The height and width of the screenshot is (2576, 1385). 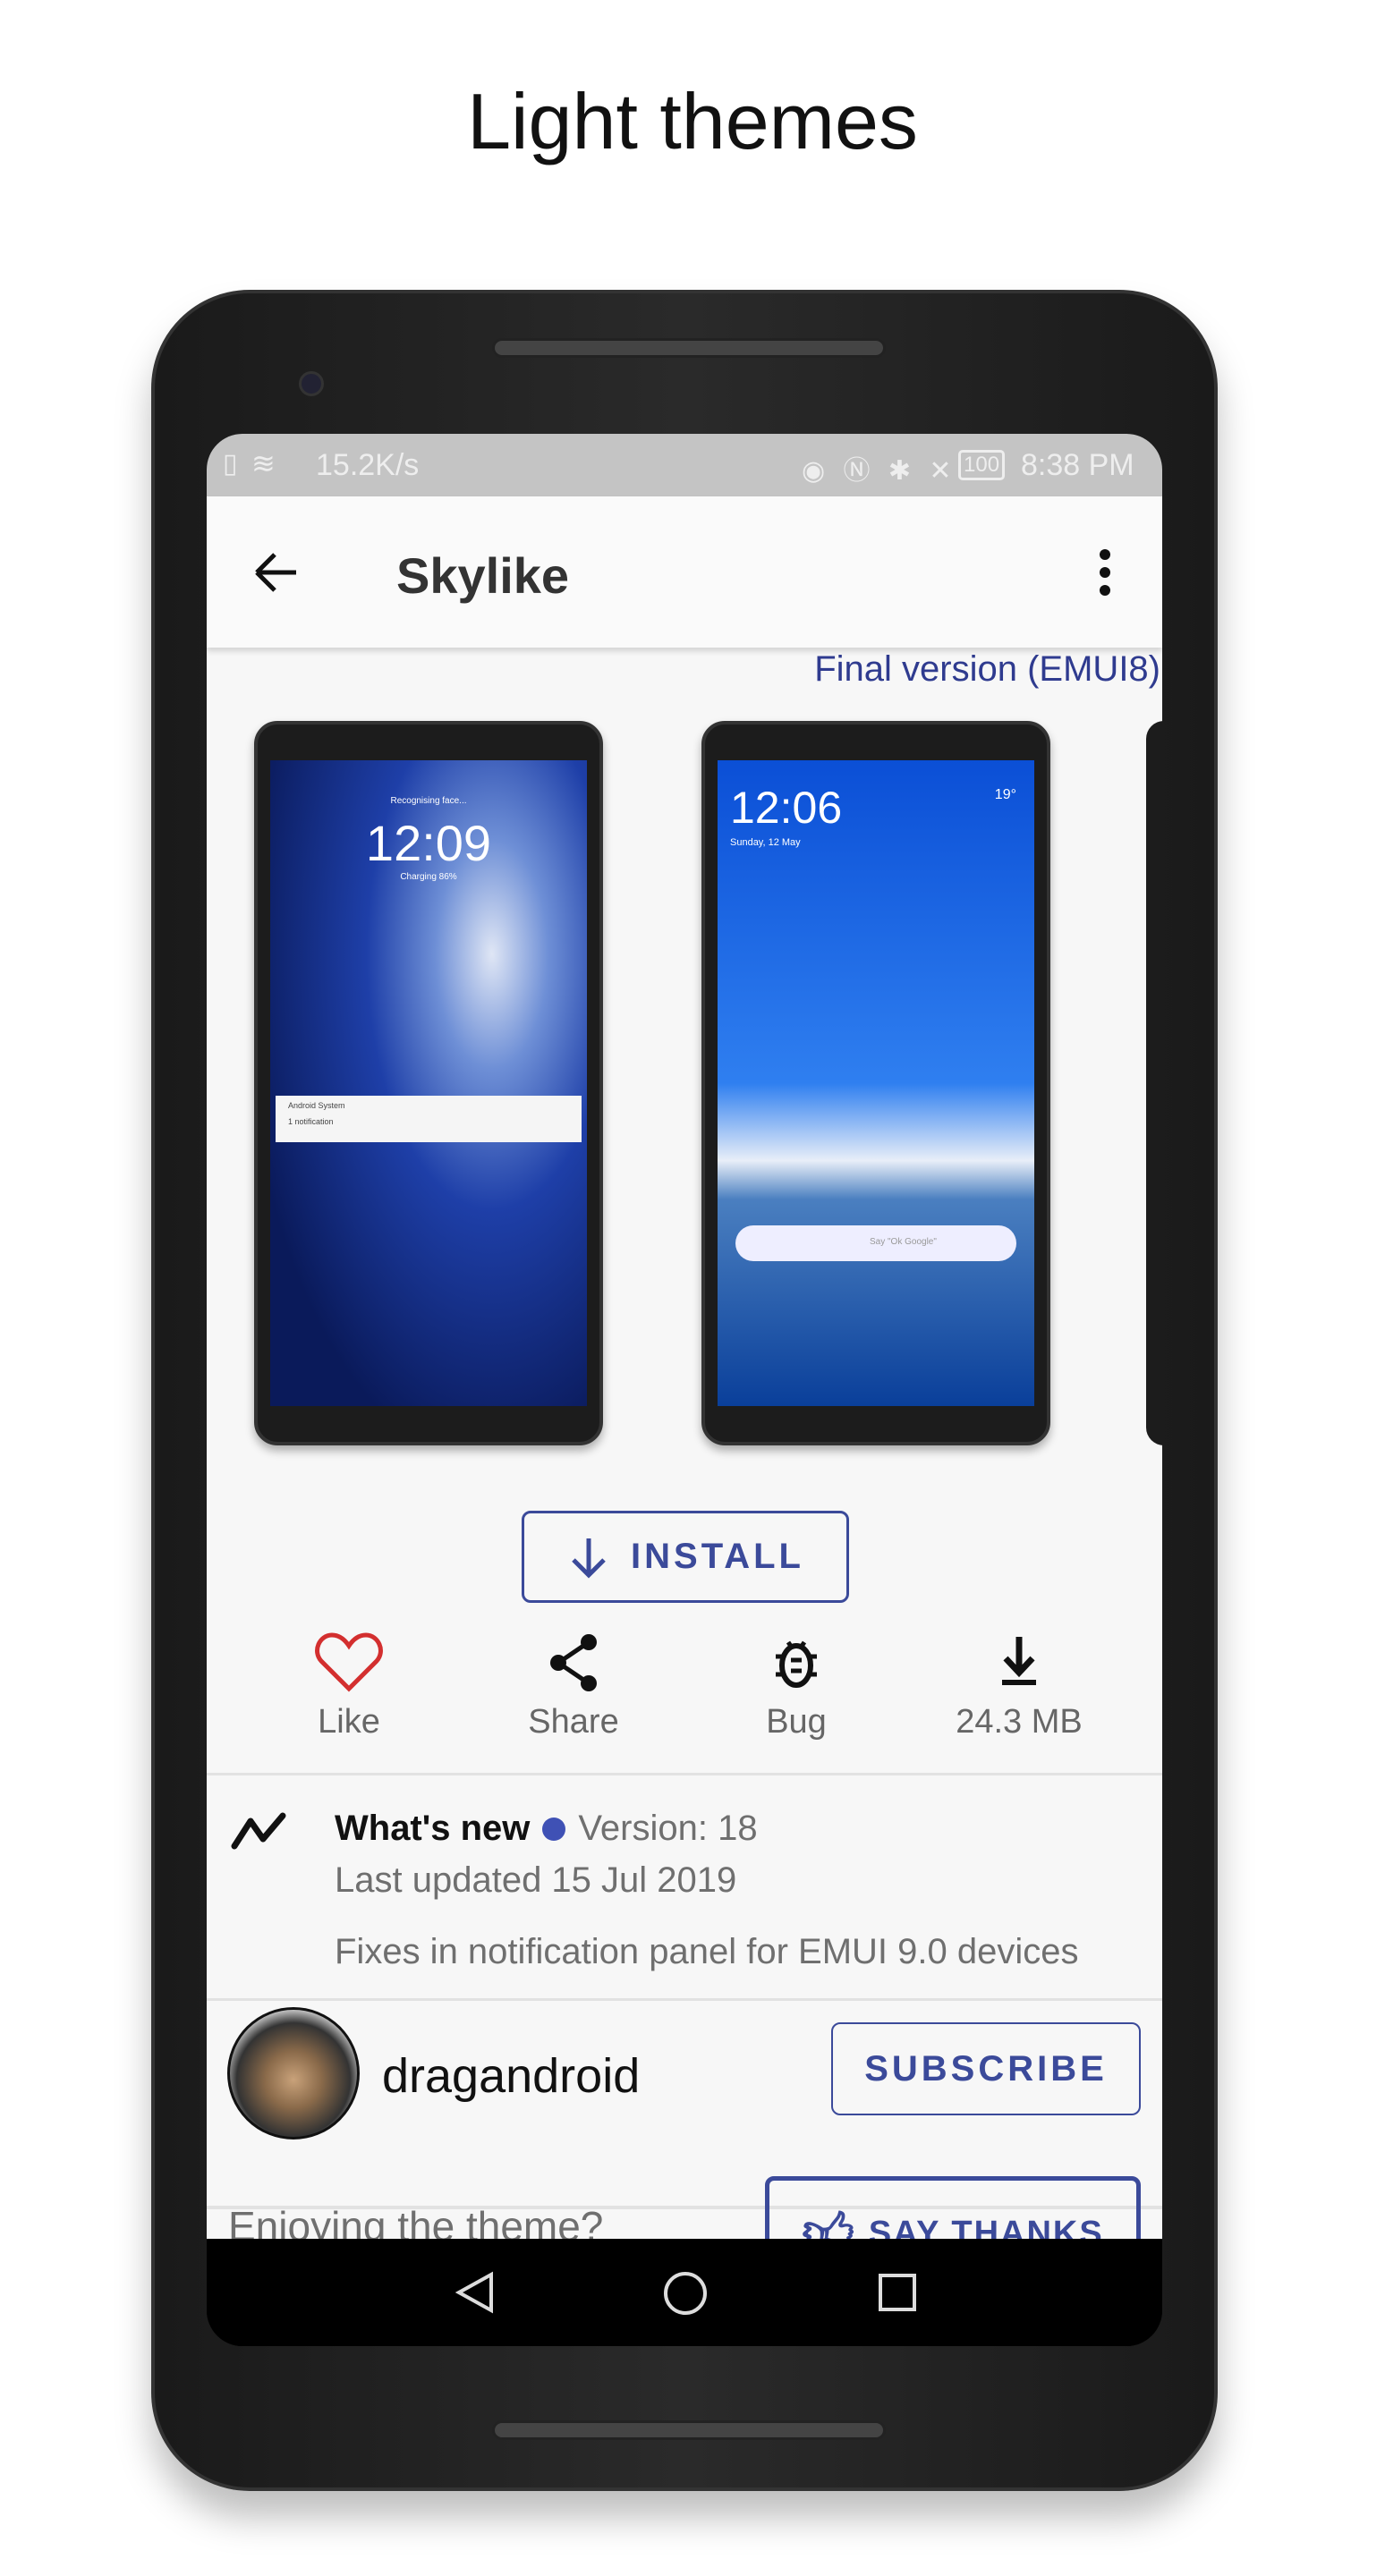 I want to click on clock: 8:38 PM, so click(x=1077, y=465).